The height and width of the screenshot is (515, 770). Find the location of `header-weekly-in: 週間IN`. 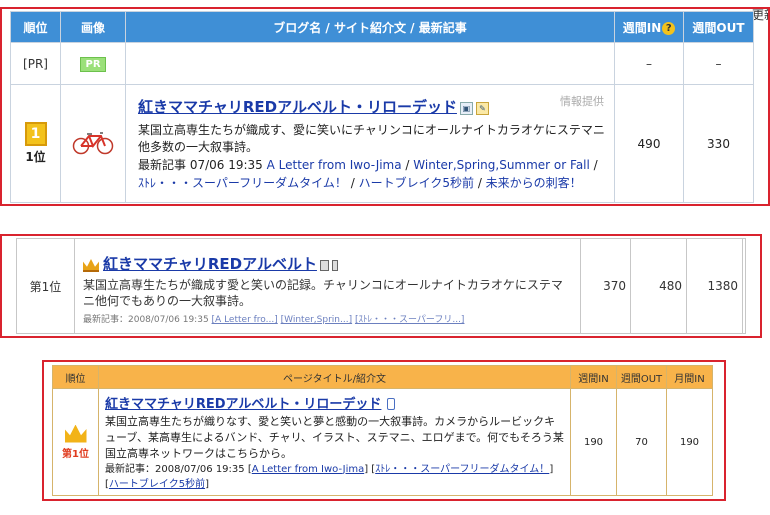

header-weekly-in: 週間IN is located at coordinates (593, 377).